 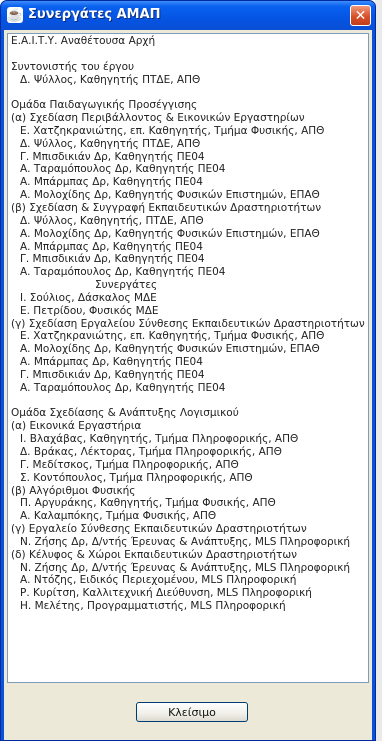 What do you see at coordinates (112, 220) in the screenshot?
I see `credits-line: Δ. Ψύλλος, Καθηγητής, ΠΤΔΕ, ΑΠΘ` at bounding box center [112, 220].